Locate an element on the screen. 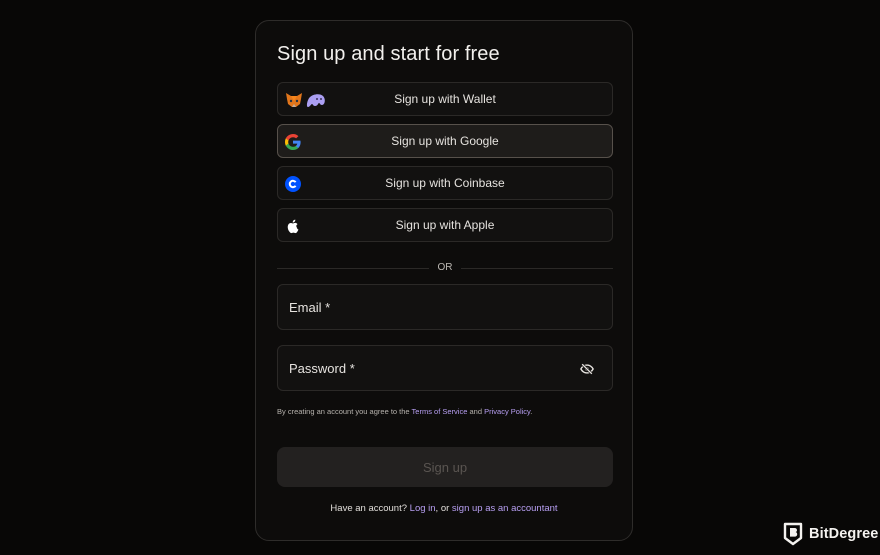 This screenshot has height=555, width=880. email-field: Email * is located at coordinates (445, 307).